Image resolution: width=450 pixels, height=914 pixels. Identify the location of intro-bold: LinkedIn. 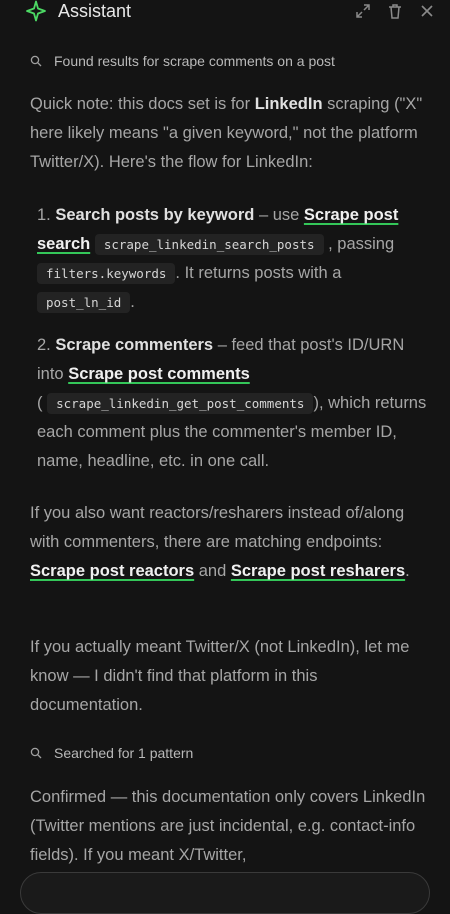
(288, 104).